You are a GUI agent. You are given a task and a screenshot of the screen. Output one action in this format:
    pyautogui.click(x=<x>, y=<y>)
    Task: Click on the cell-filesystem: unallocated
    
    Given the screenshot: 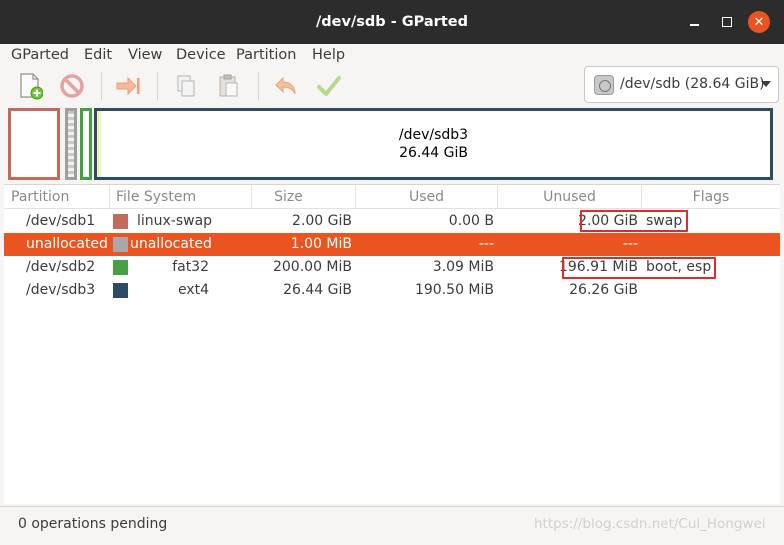 What is the action you would take?
    pyautogui.click(x=171, y=244)
    